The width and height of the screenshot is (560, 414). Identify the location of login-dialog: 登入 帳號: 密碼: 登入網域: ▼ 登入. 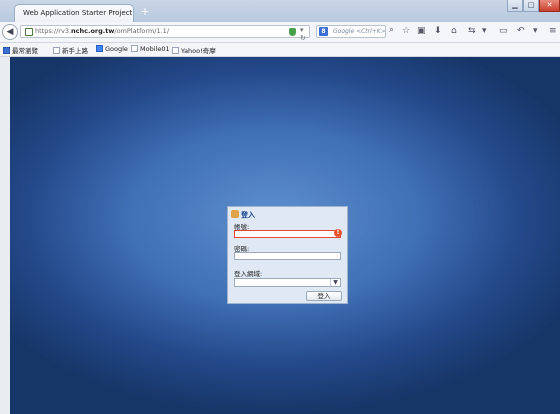
(287, 255).